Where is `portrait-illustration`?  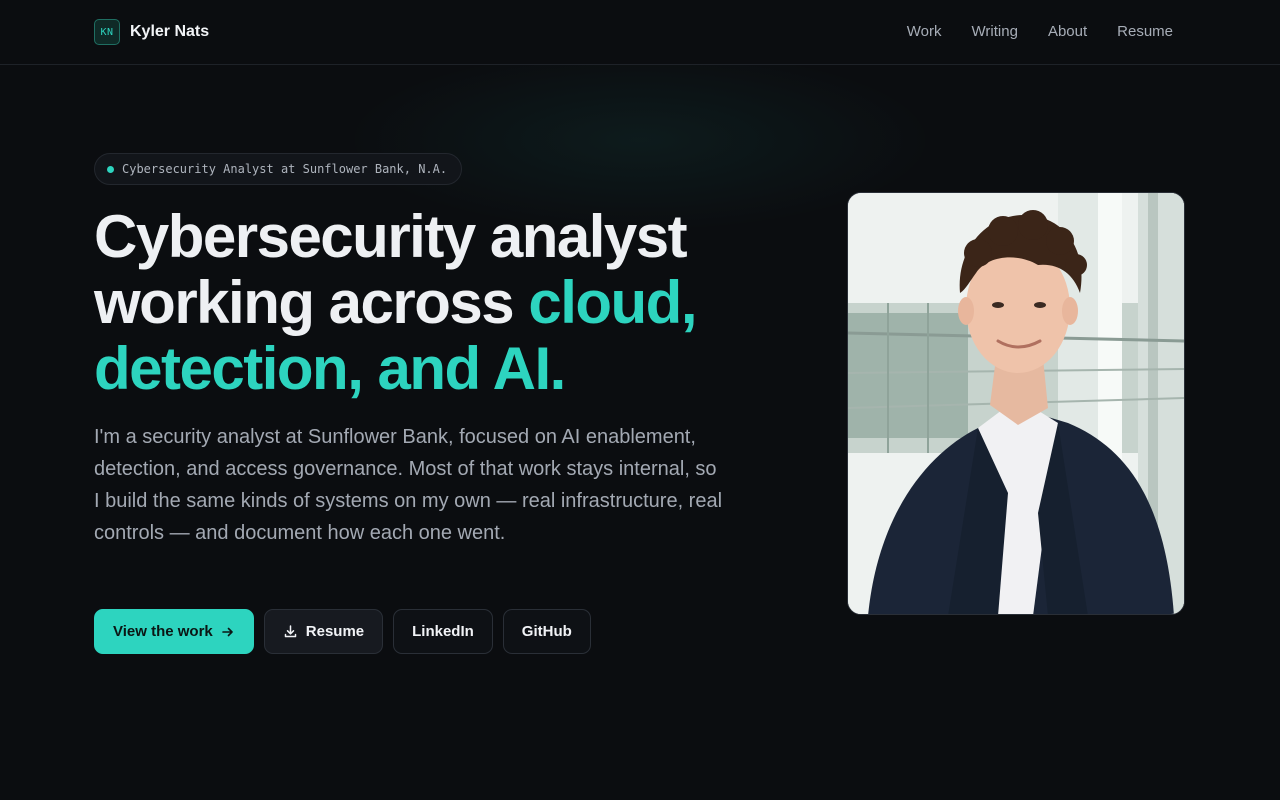
portrait-illustration is located at coordinates (1016, 403).